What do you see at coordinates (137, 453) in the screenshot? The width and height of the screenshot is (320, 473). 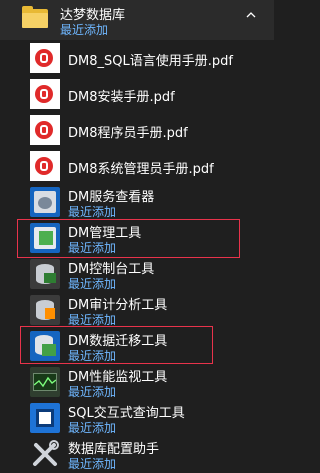 I see `list-item-config-assistant: 数据库配置助手 最近添加` at bounding box center [137, 453].